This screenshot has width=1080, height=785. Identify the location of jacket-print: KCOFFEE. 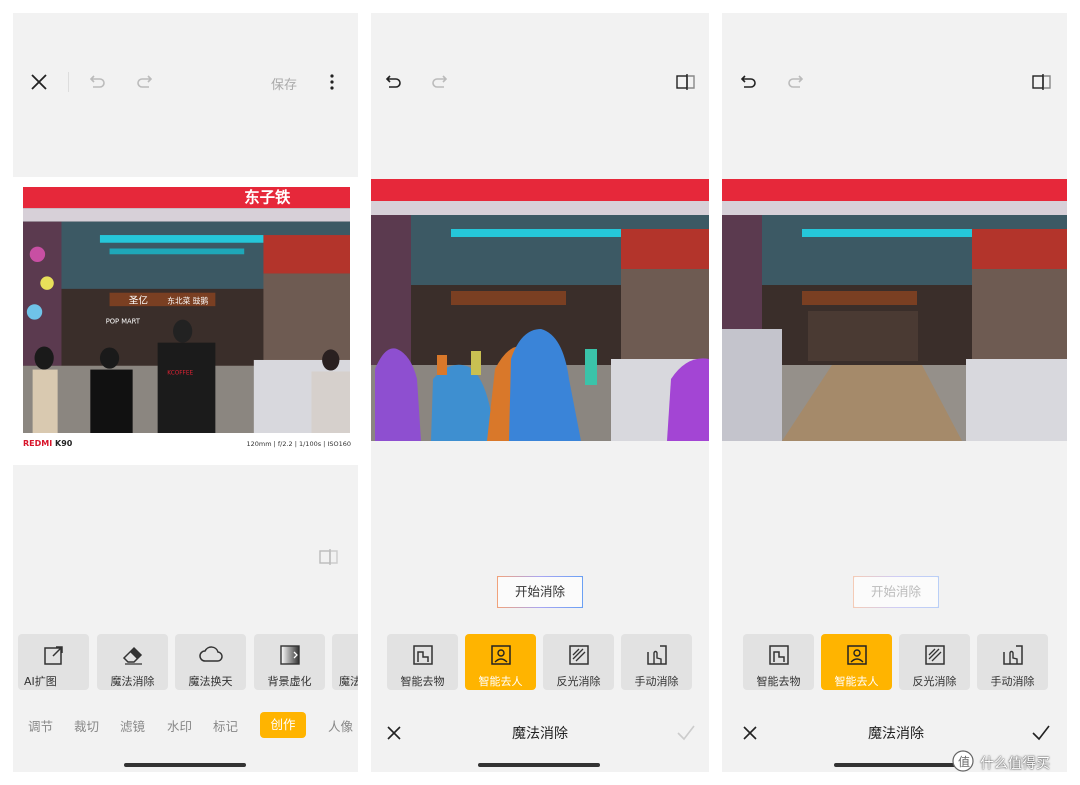
(180, 373).